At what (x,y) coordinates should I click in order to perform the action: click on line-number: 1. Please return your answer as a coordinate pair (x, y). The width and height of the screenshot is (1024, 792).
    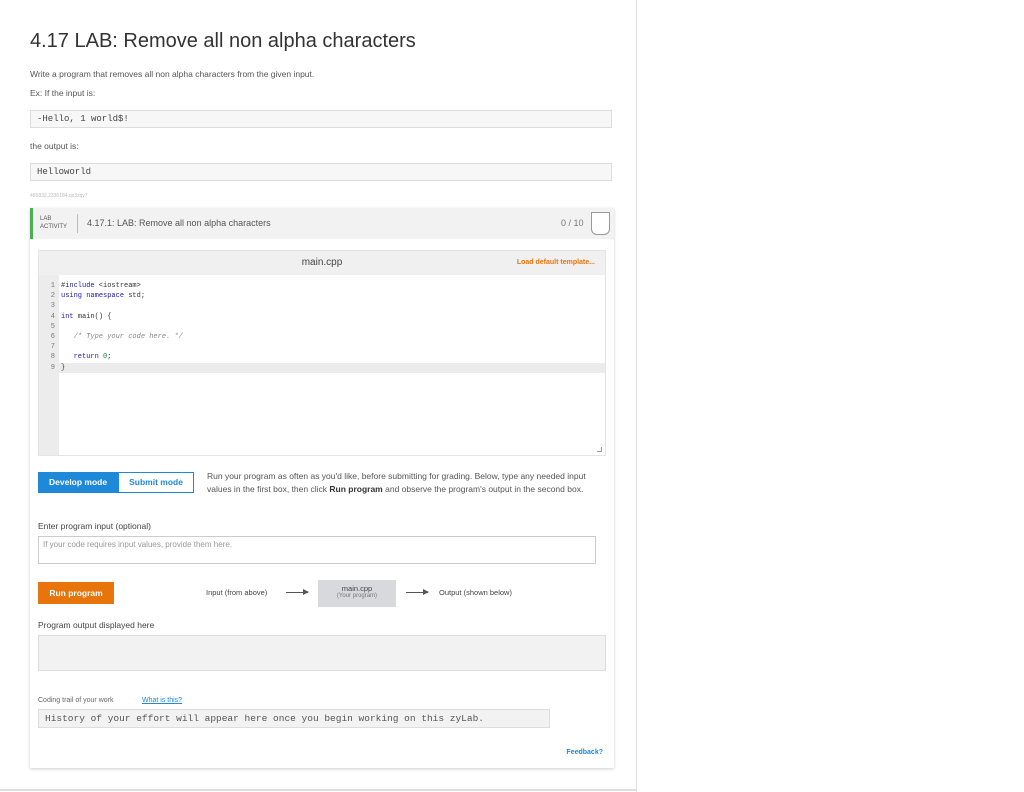
    Looking at the image, I should click on (52, 286).